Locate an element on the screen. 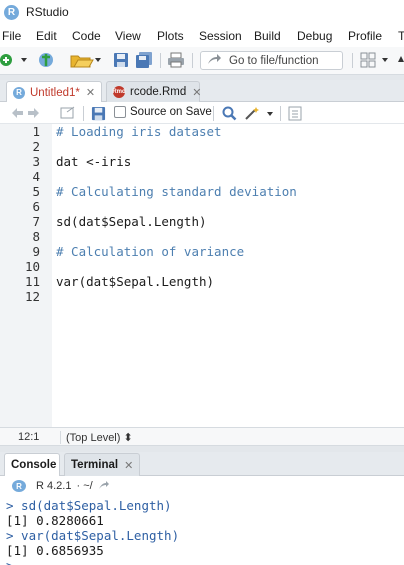  goto-file-function-input: Go to file/function is located at coordinates (271, 60).